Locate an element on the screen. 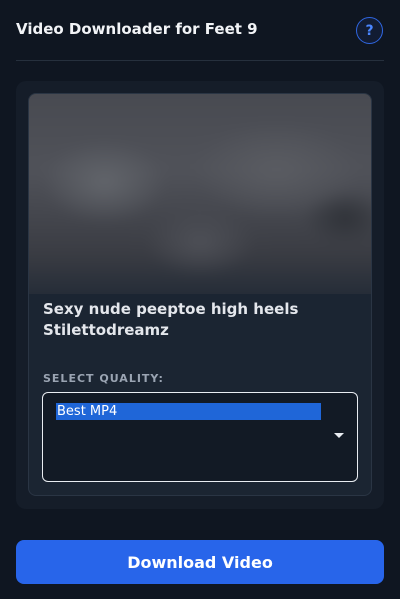 This screenshot has height=599, width=400. header: Video Downloader for Feet 9 ? is located at coordinates (200, 30).